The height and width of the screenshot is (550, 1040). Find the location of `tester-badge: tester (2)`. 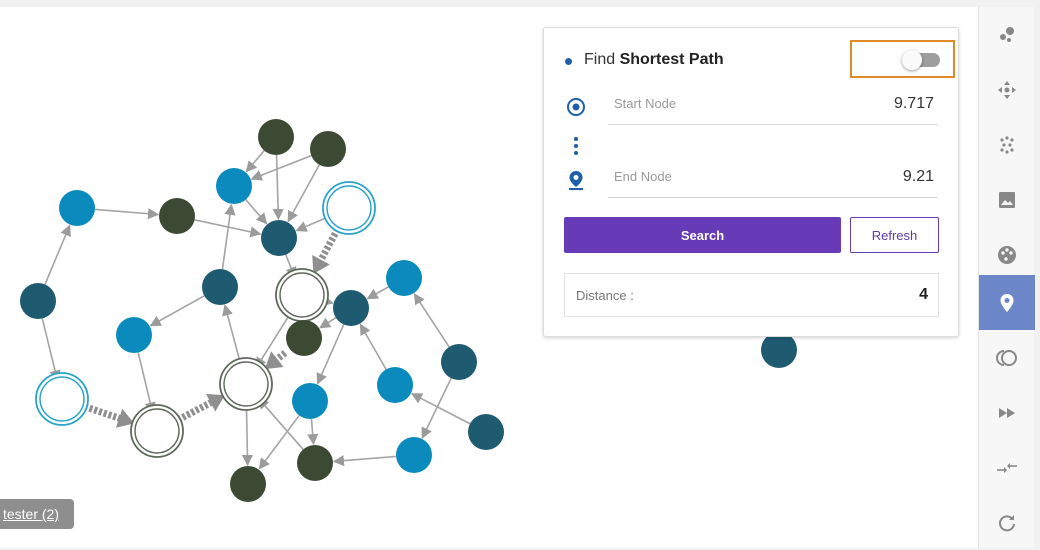

tester-badge: tester (2) is located at coordinates (37, 514).